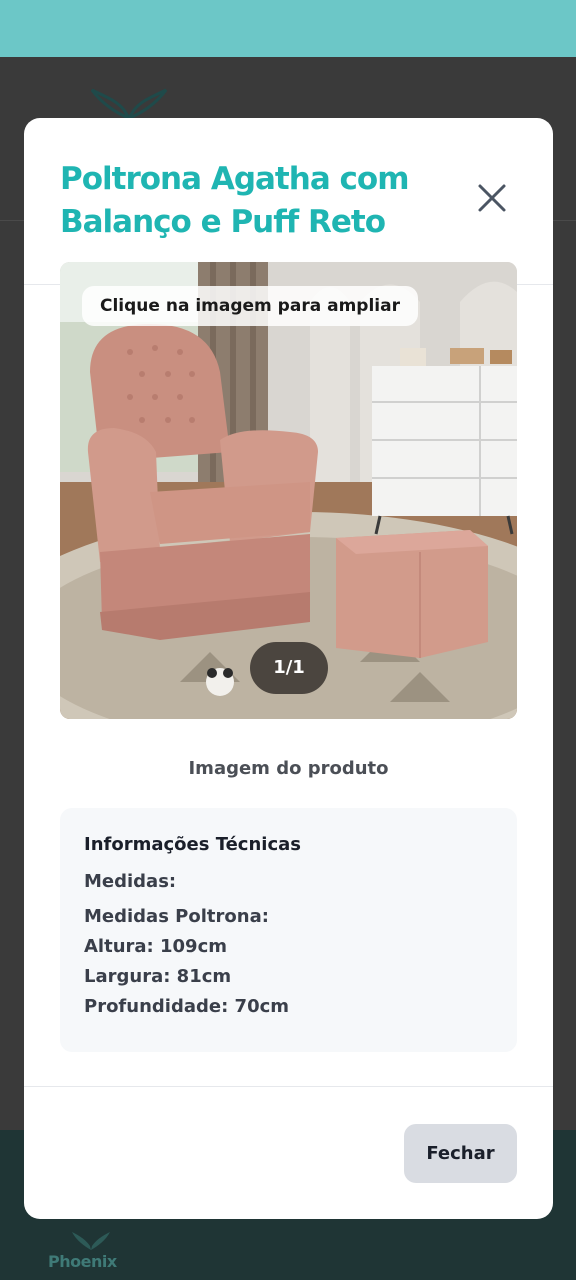  Describe the element at coordinates (156, 946) in the screenshot. I see `info-line: Altura: 109cm` at that location.